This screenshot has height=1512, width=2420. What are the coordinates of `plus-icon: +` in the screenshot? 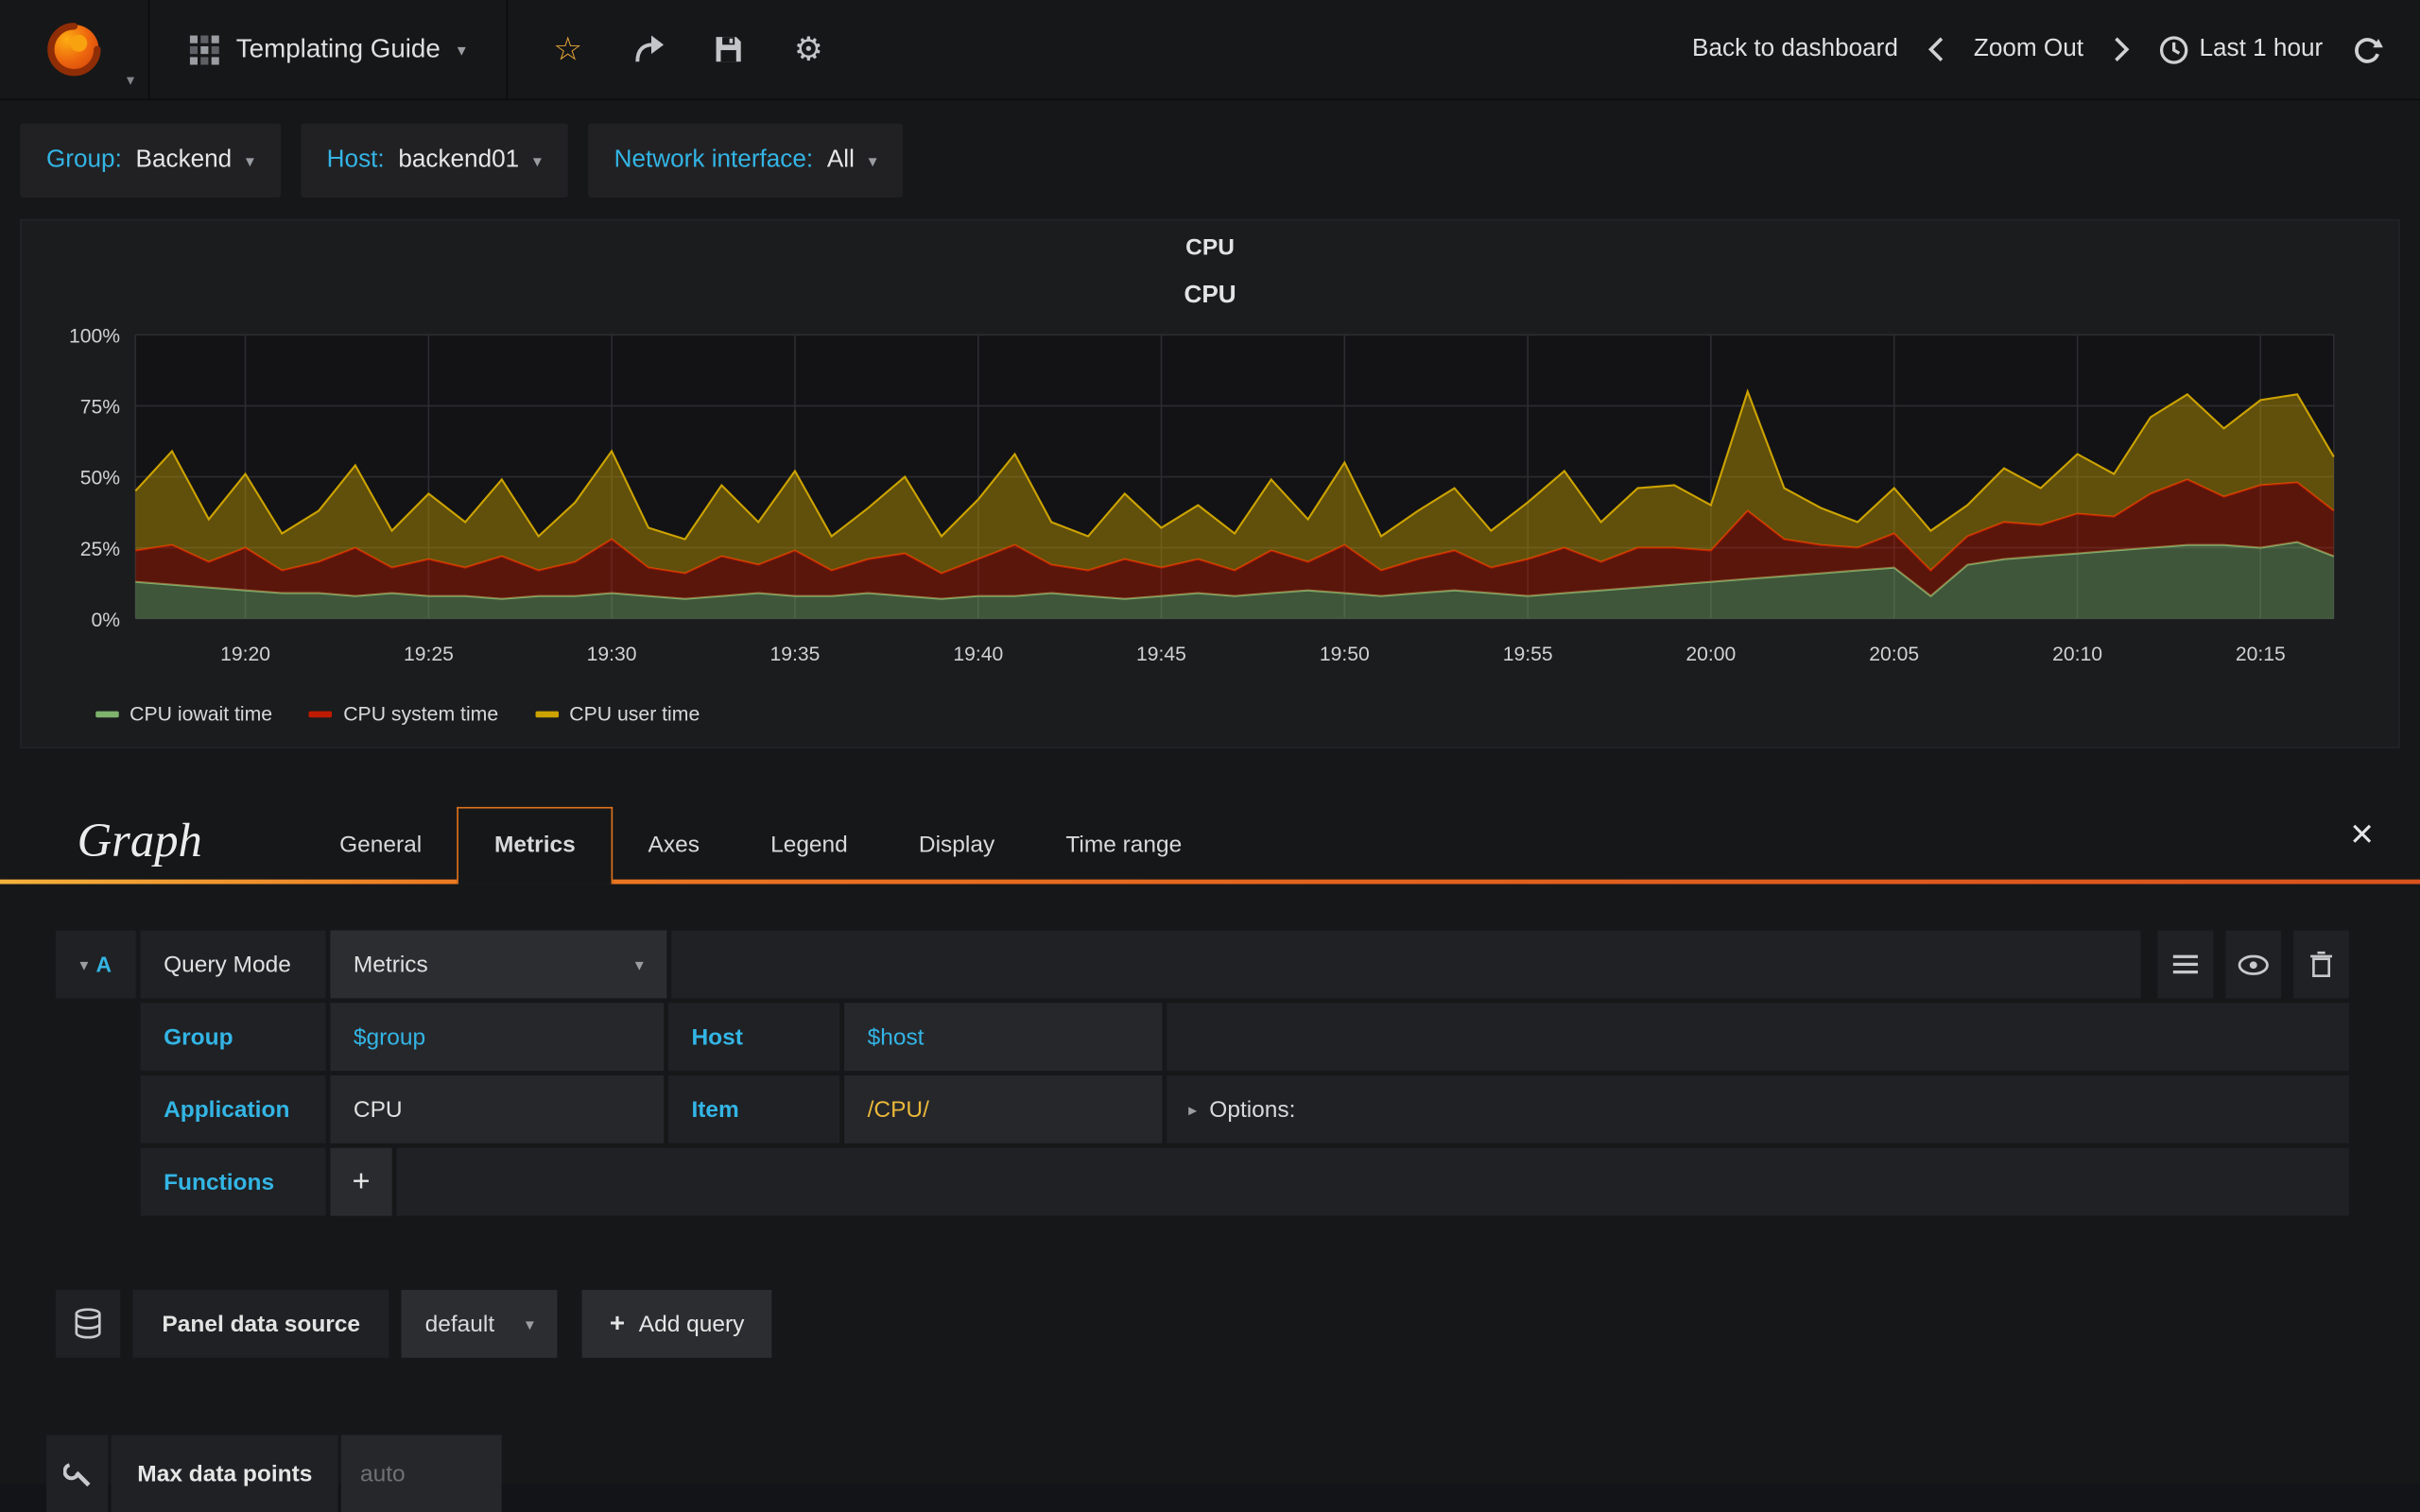 It's located at (617, 1323).